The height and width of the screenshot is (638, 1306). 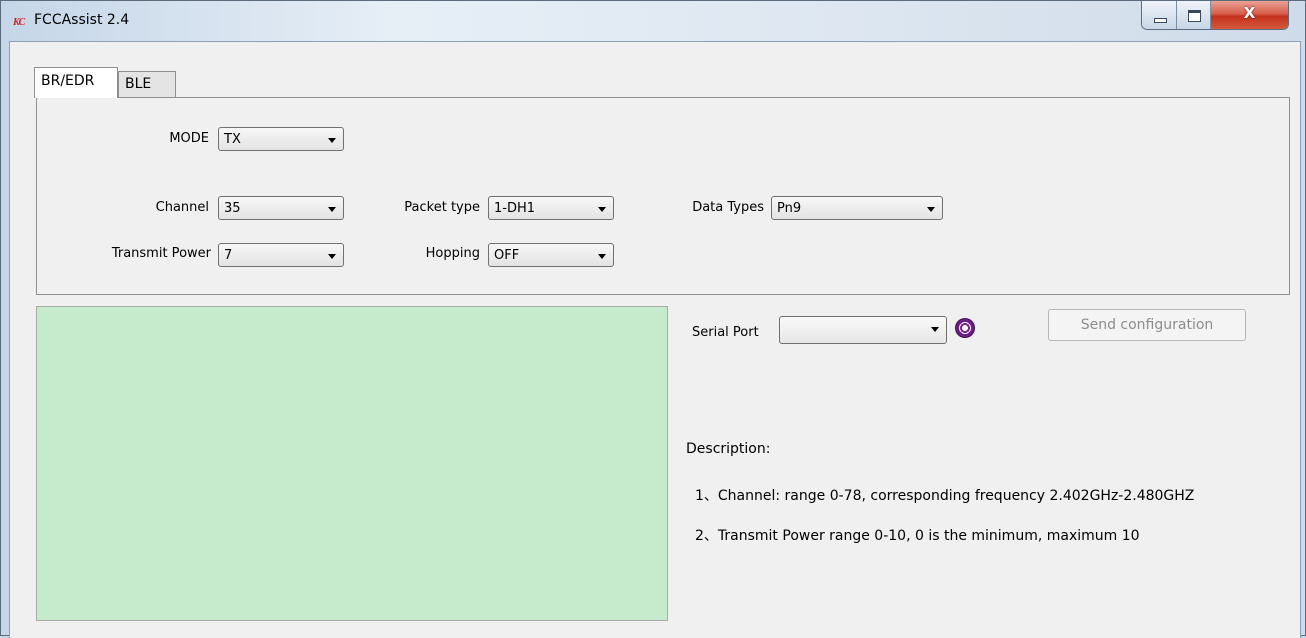 What do you see at coordinates (161, 253) in the screenshot?
I see `transmit-power-label: Transmit Power` at bounding box center [161, 253].